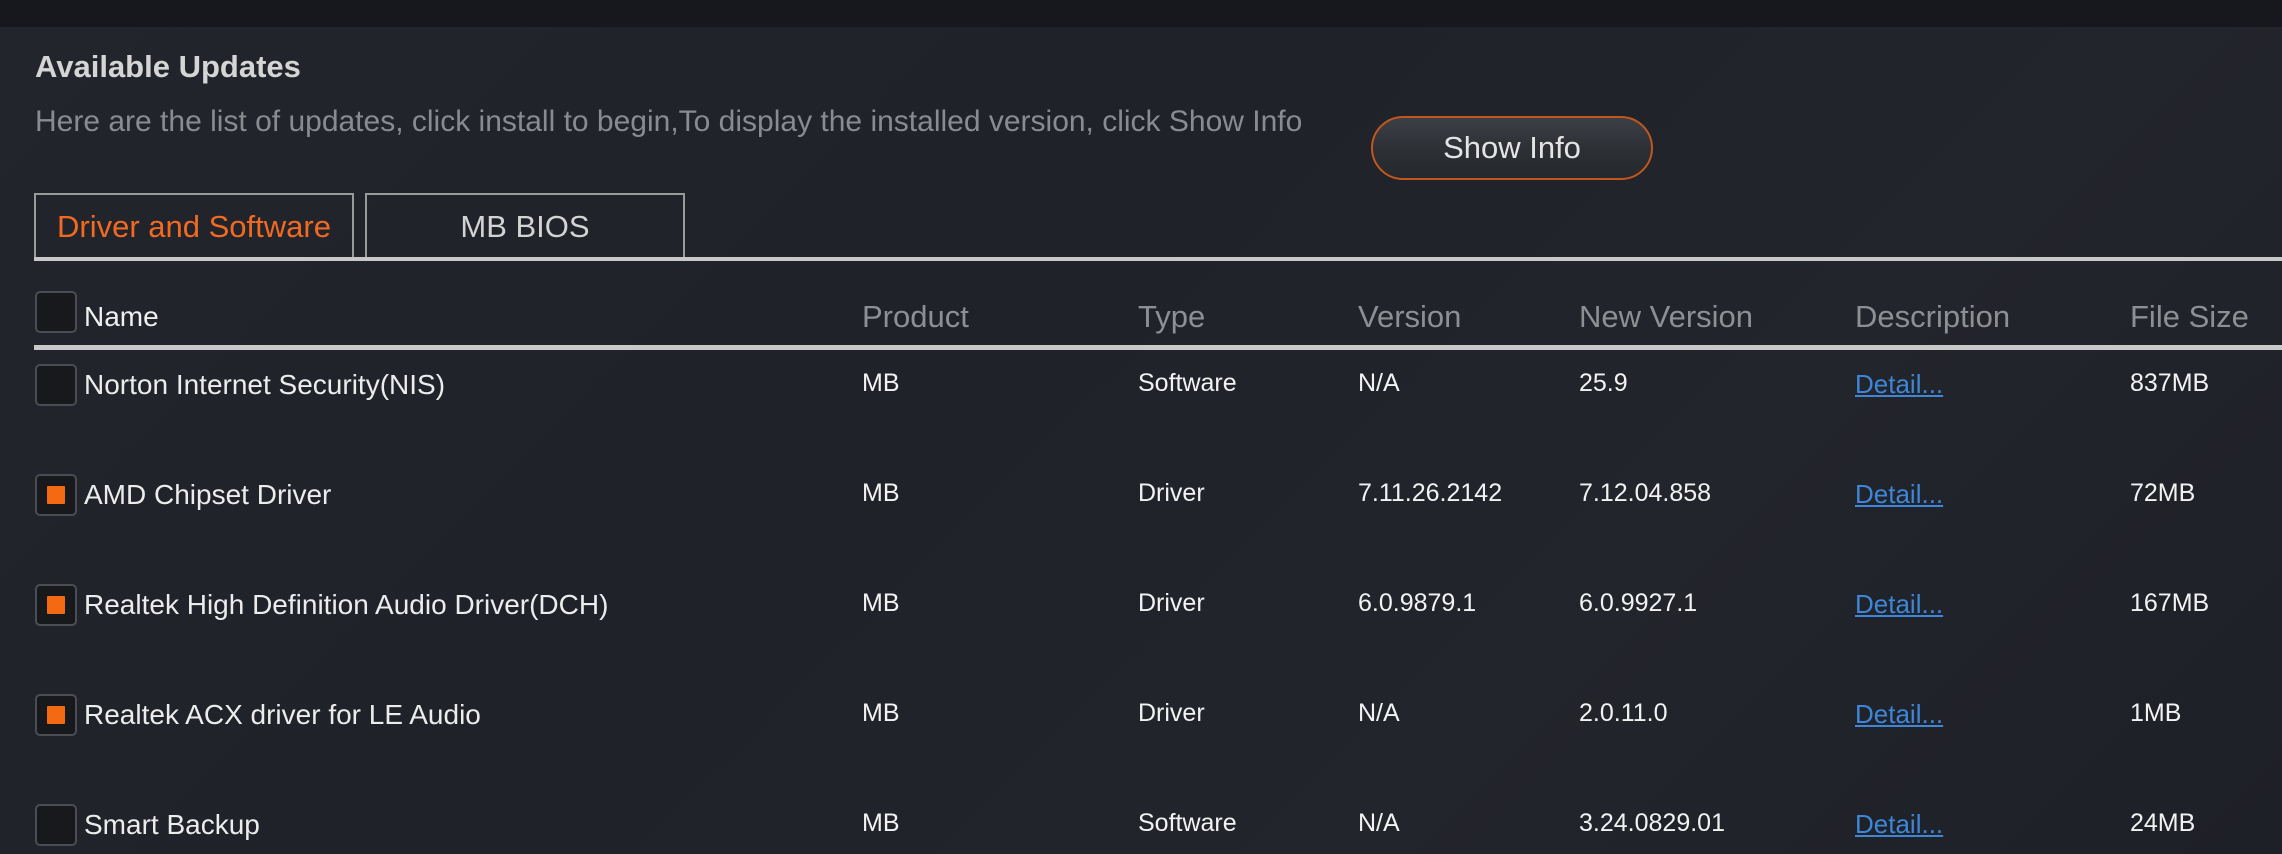  I want to click on show-info-button: Show Info, so click(1512, 148).